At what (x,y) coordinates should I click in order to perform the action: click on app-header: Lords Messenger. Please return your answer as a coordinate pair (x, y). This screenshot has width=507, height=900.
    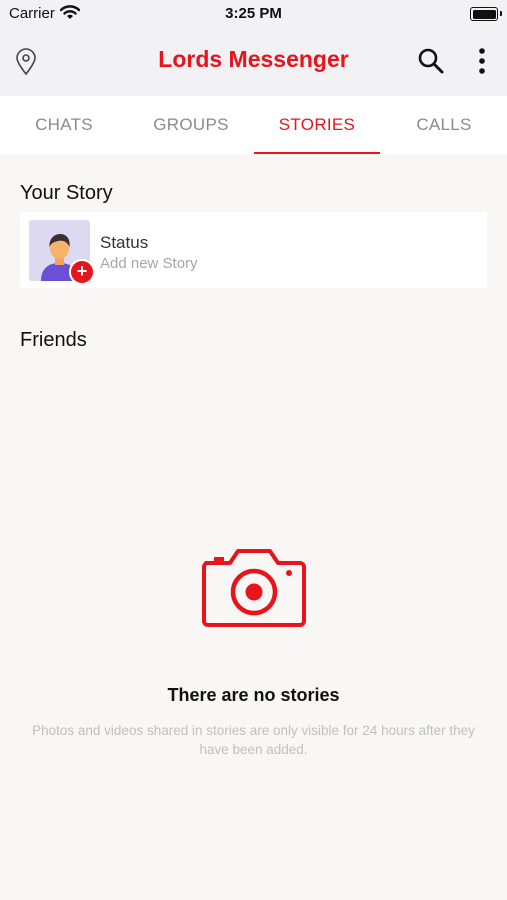
    Looking at the image, I should click on (253, 62).